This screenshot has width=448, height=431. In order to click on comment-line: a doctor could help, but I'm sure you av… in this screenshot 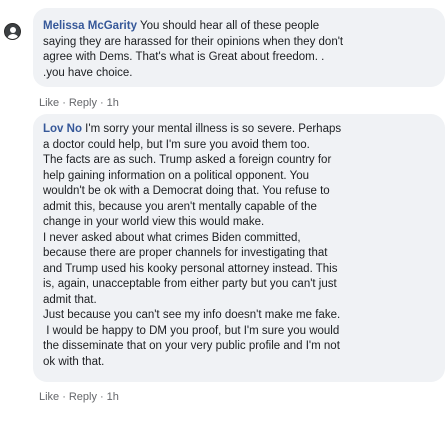, I will do `click(176, 144)`.